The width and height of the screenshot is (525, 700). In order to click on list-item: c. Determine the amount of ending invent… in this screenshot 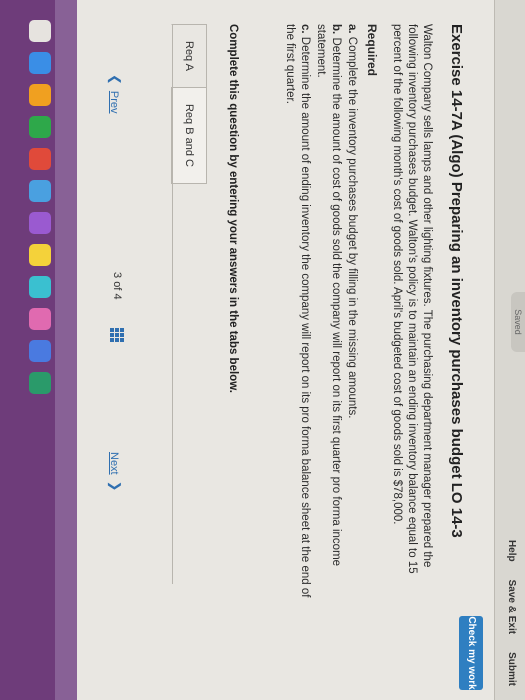, I will do `click(297, 311)`.